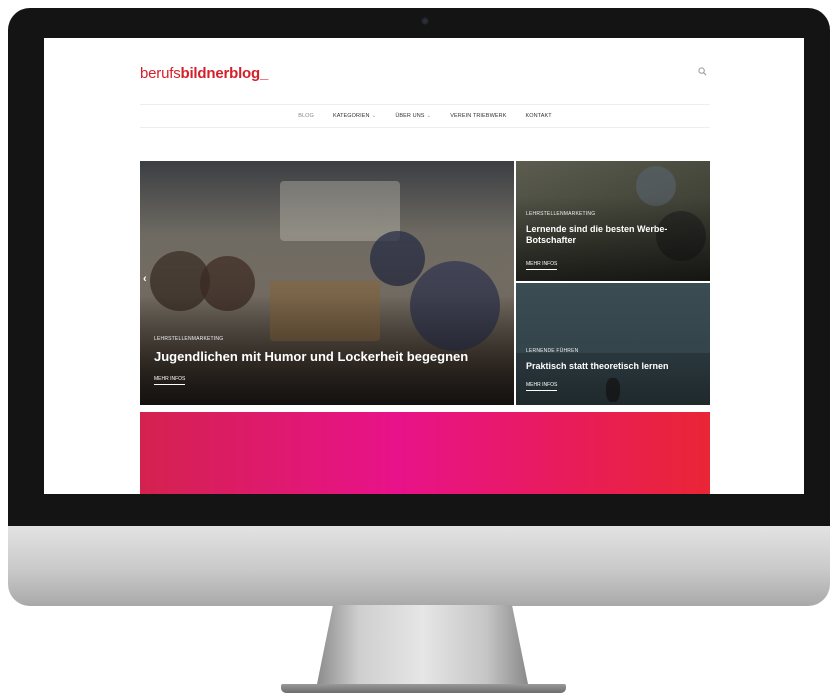  I want to click on logo-cursor: _, so click(264, 73).